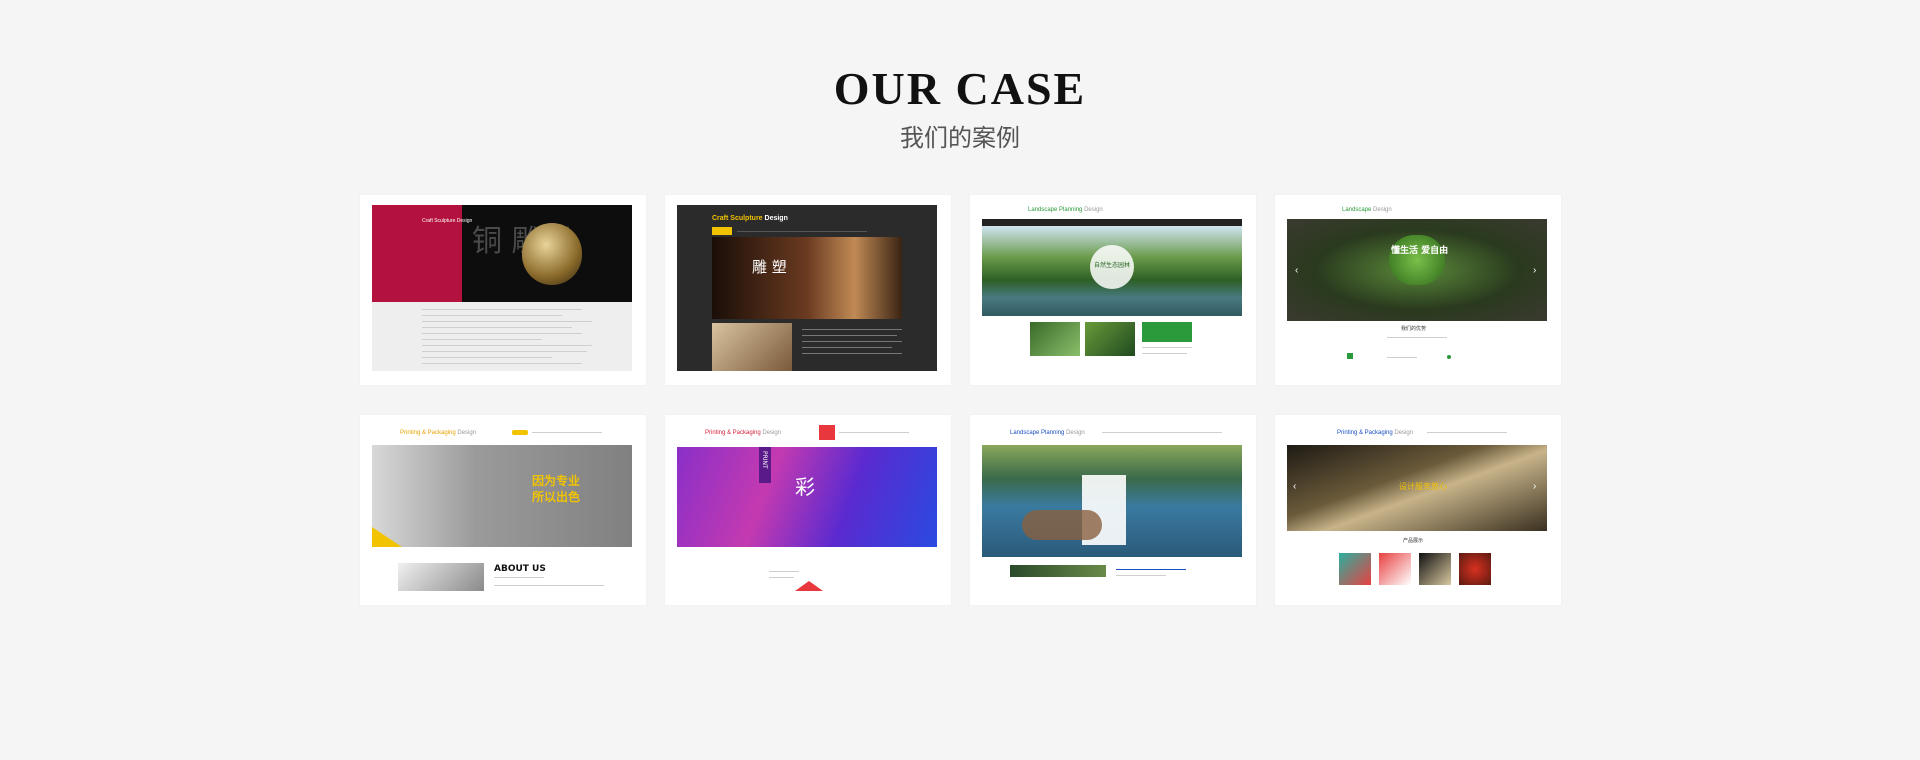 The image size is (1920, 760). Describe the element at coordinates (733, 433) in the screenshot. I see `case-6-brand-a: Printing & Packaging` at that location.